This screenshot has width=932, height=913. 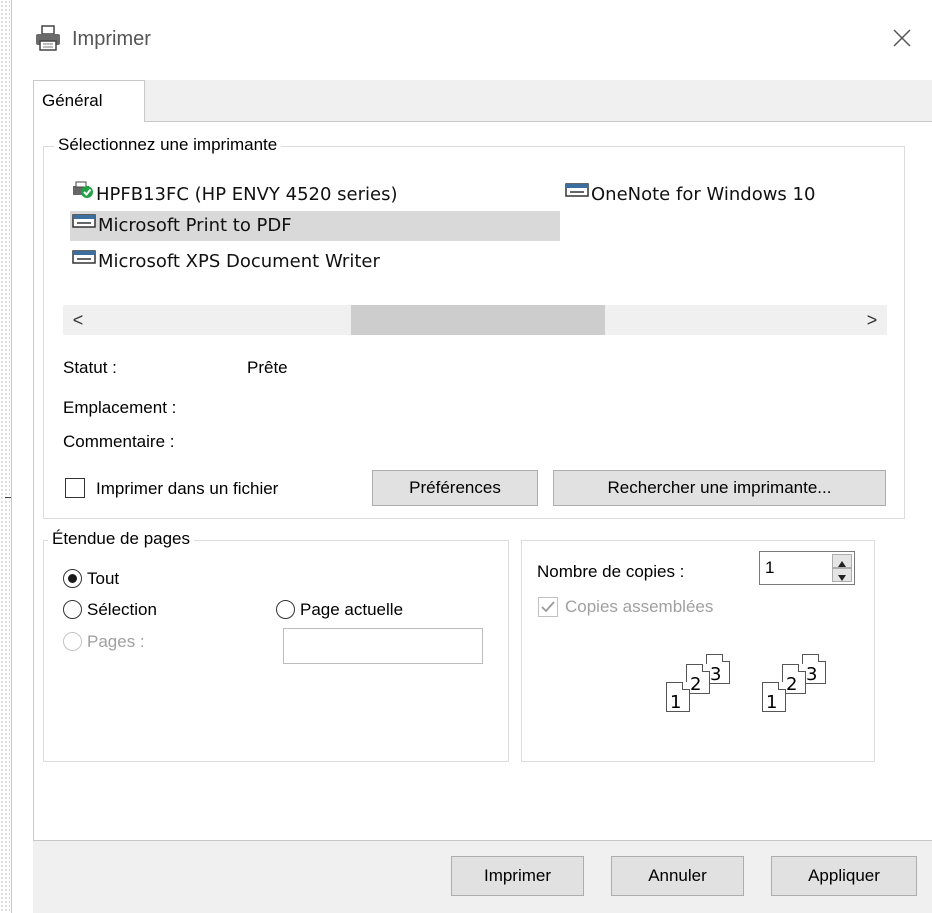 What do you see at coordinates (842, 575) in the screenshot?
I see `spin-down-icon` at bounding box center [842, 575].